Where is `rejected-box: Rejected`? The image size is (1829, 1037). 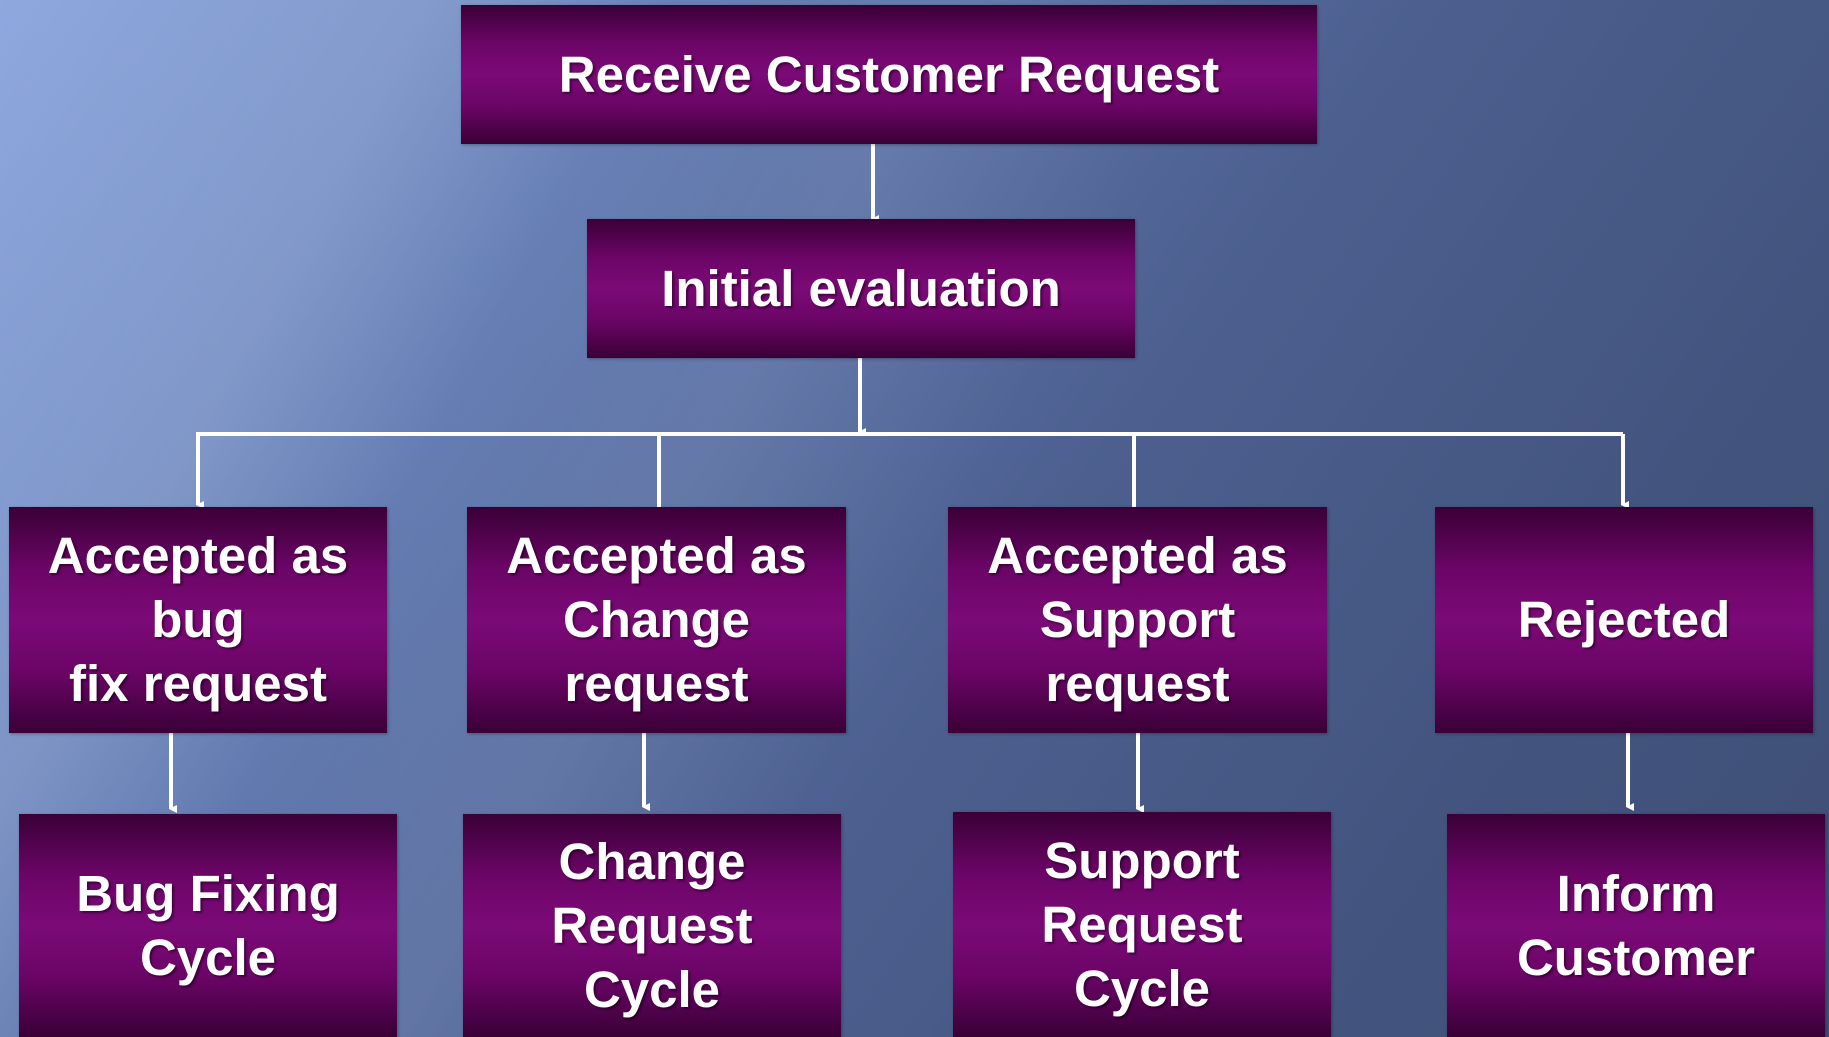
rejected-box: Rejected is located at coordinates (1624, 620).